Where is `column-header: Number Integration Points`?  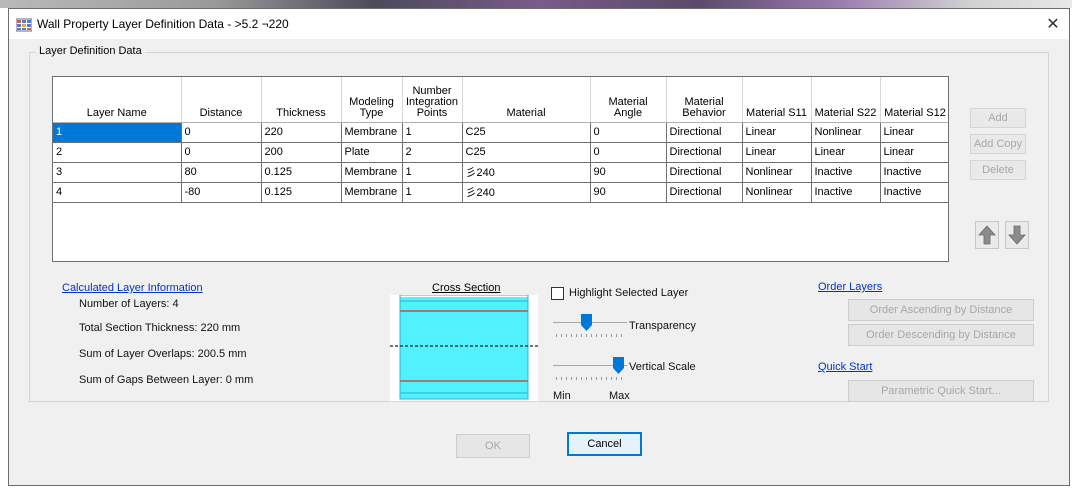
column-header: Number Integration Points is located at coordinates (432, 100).